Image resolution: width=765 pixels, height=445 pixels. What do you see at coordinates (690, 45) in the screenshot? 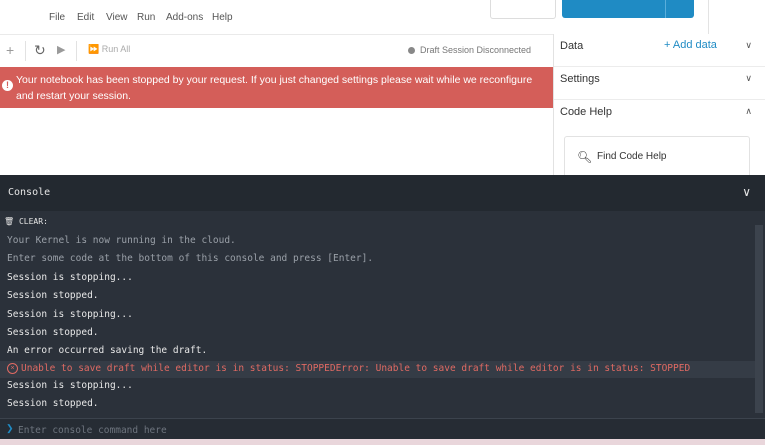
I see `add-data-button: + Add data` at bounding box center [690, 45].